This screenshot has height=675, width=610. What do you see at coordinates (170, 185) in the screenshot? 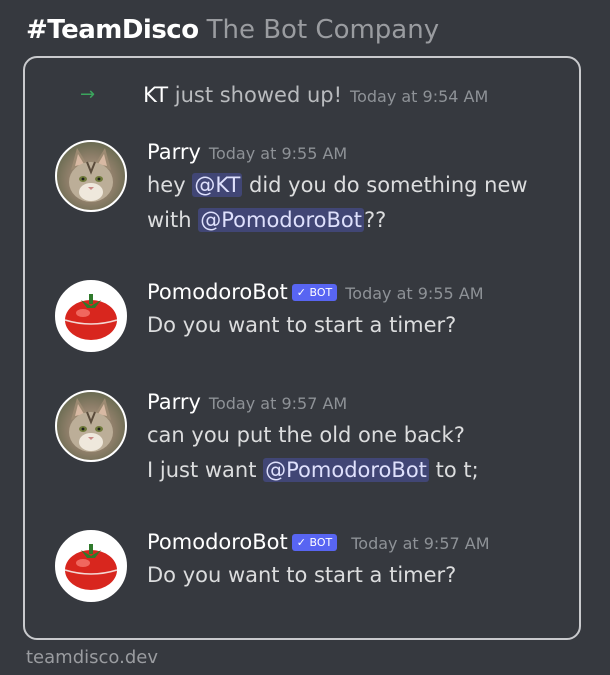
I see `message-text: hey` at bounding box center [170, 185].